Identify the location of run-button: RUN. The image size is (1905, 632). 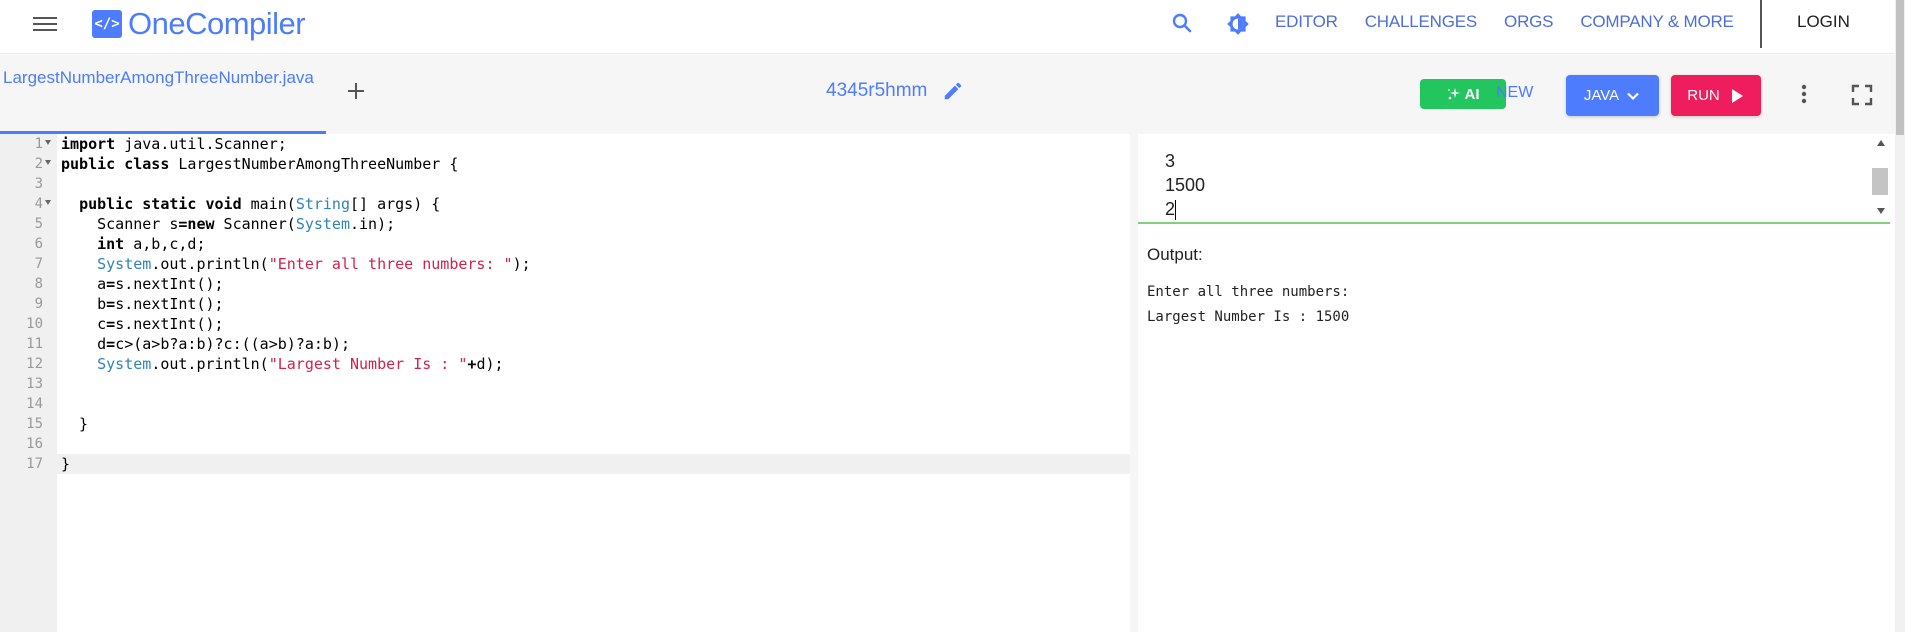
(1716, 95).